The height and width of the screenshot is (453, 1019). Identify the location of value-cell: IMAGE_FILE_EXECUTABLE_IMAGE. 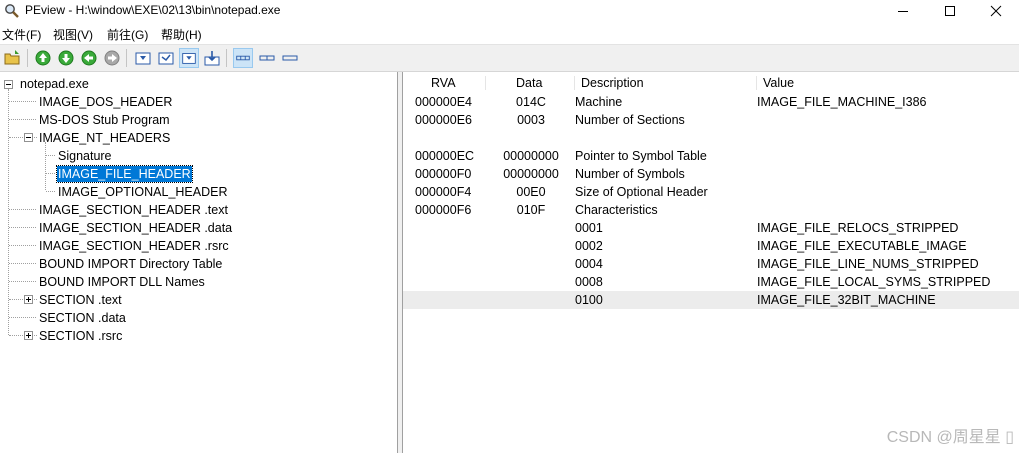
(862, 246).